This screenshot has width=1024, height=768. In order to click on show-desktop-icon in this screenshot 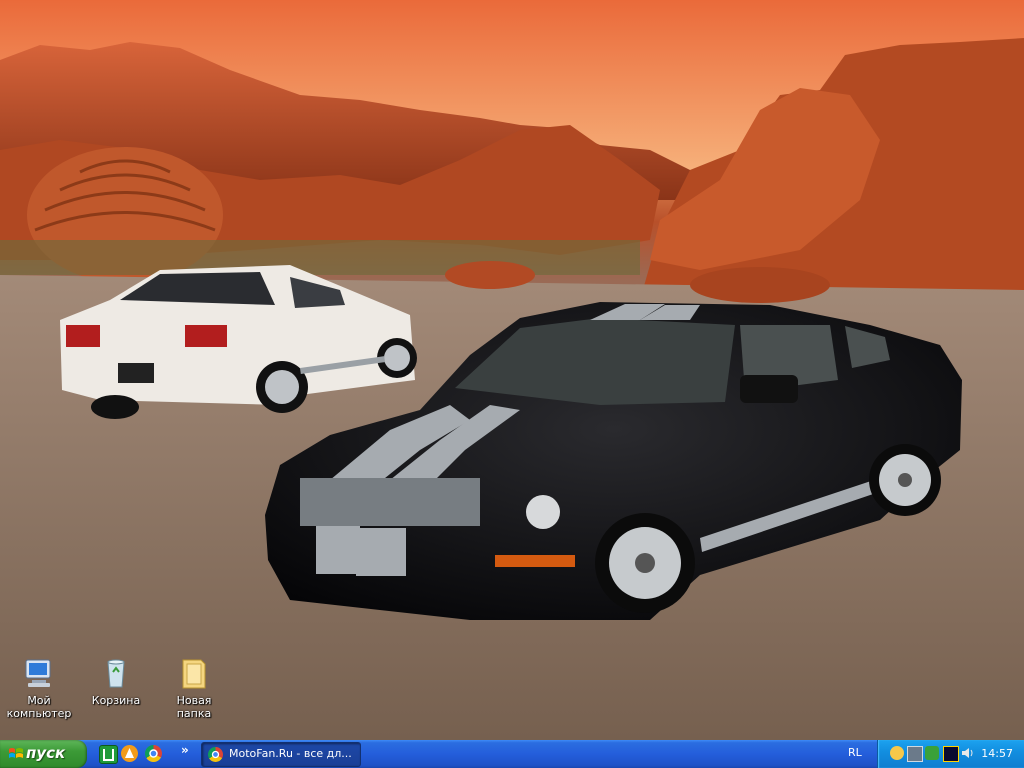, I will do `click(108, 754)`.